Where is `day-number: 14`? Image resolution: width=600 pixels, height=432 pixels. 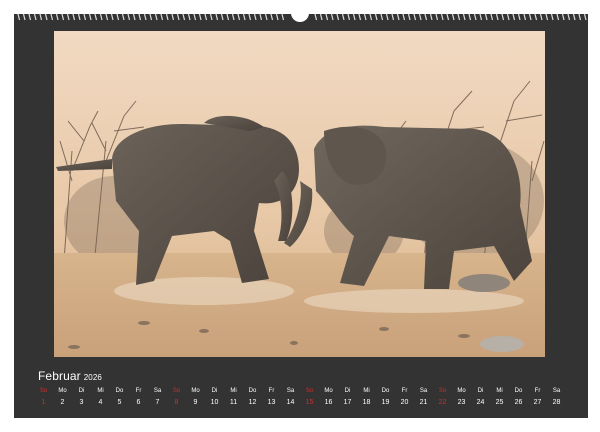
day-number: 14 is located at coordinates (290, 402).